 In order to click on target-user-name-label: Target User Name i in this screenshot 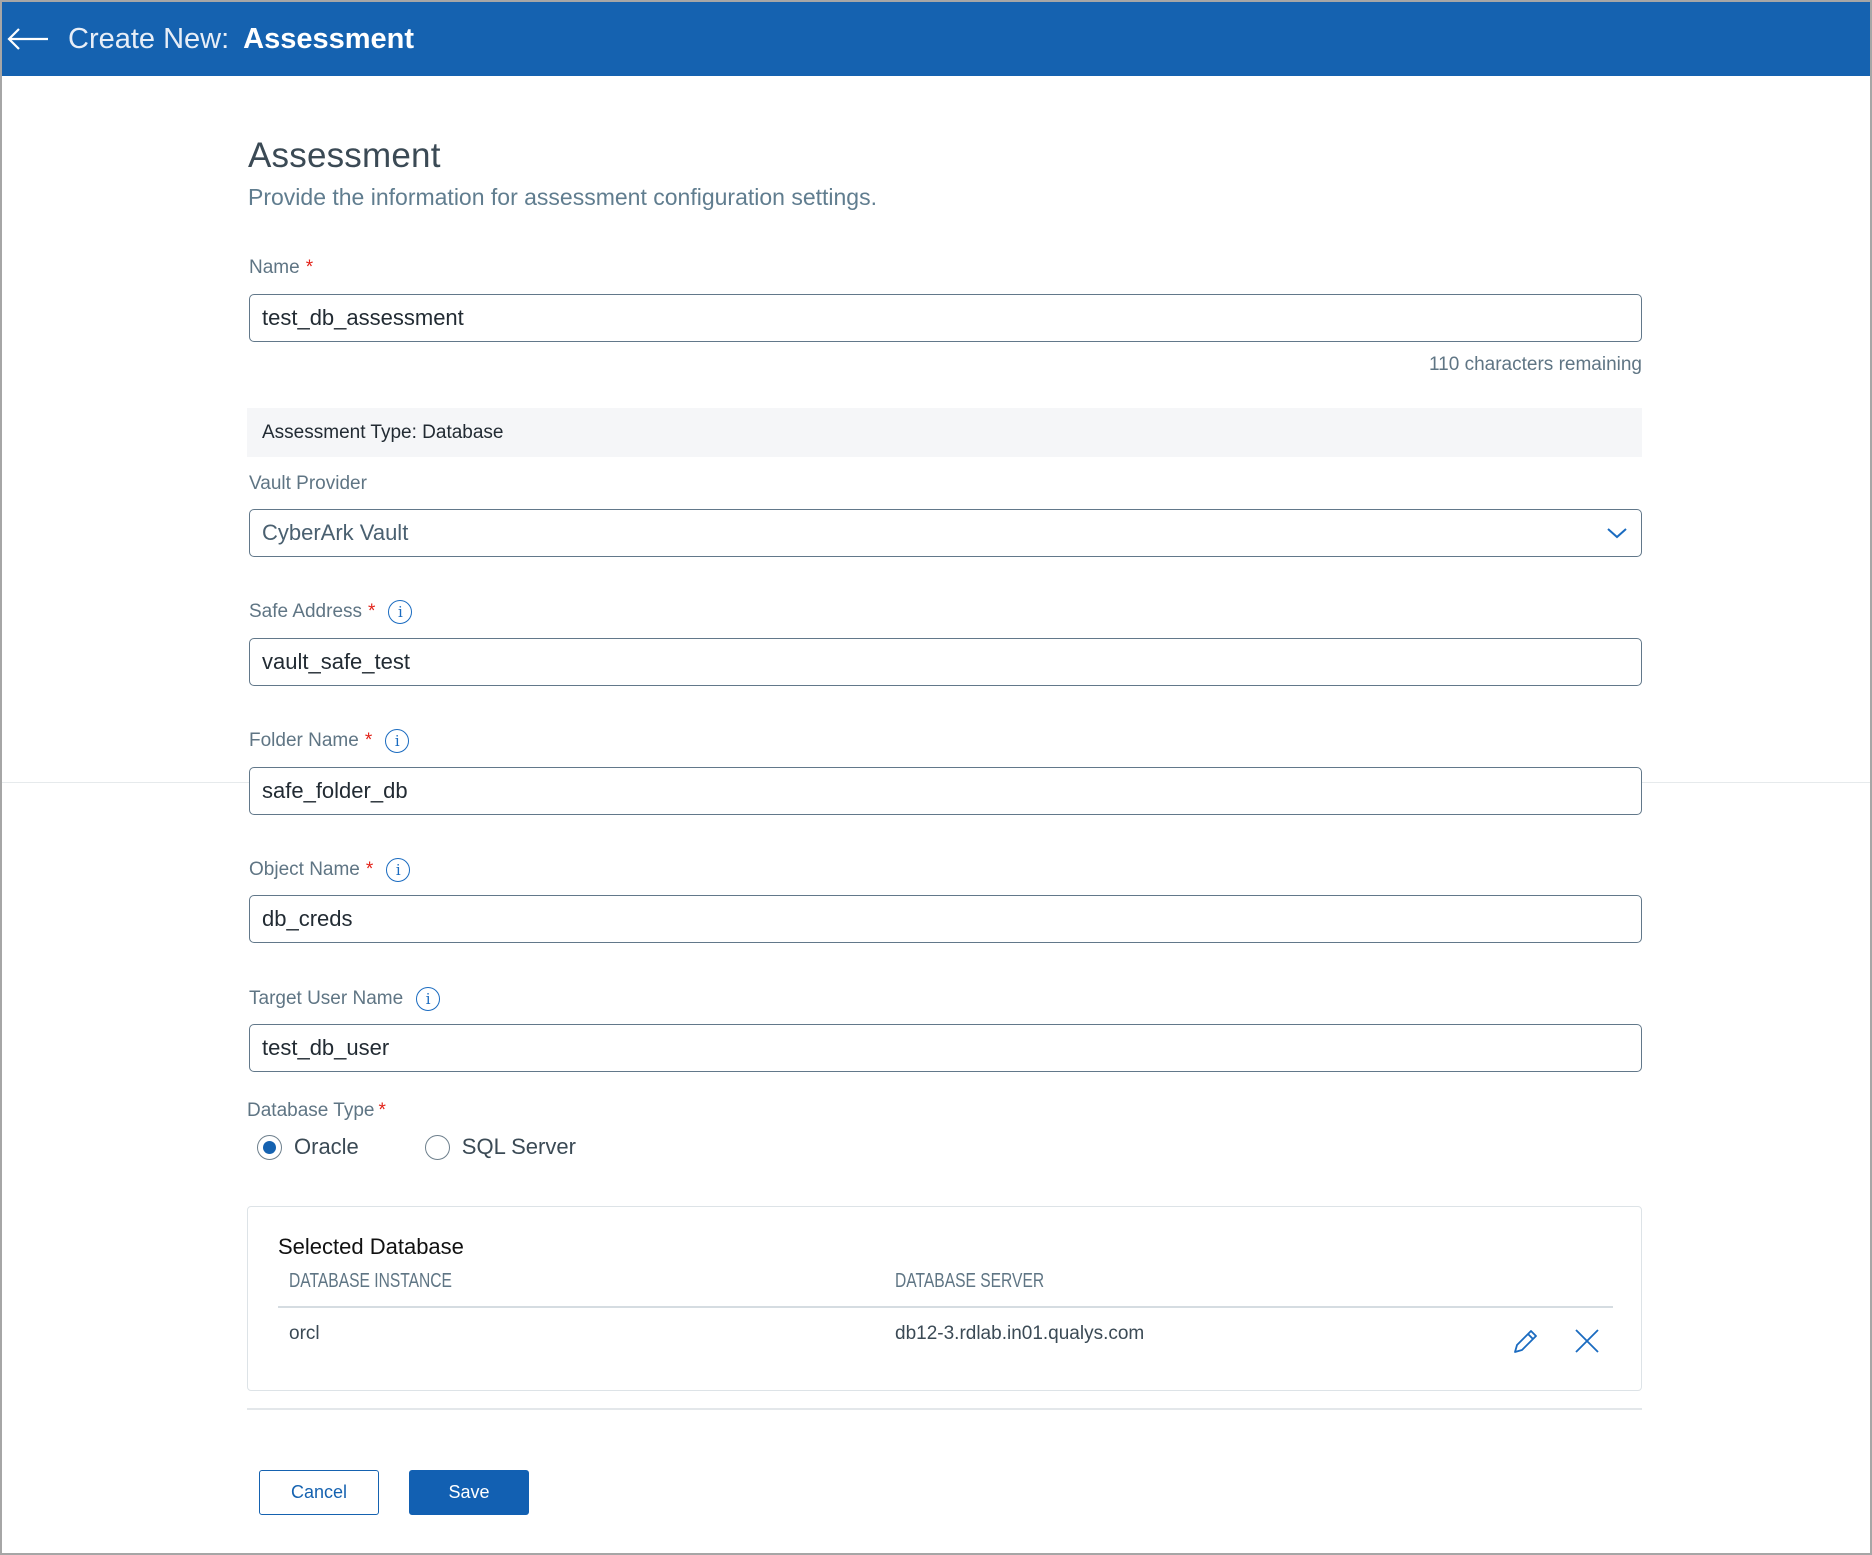, I will do `click(345, 999)`.